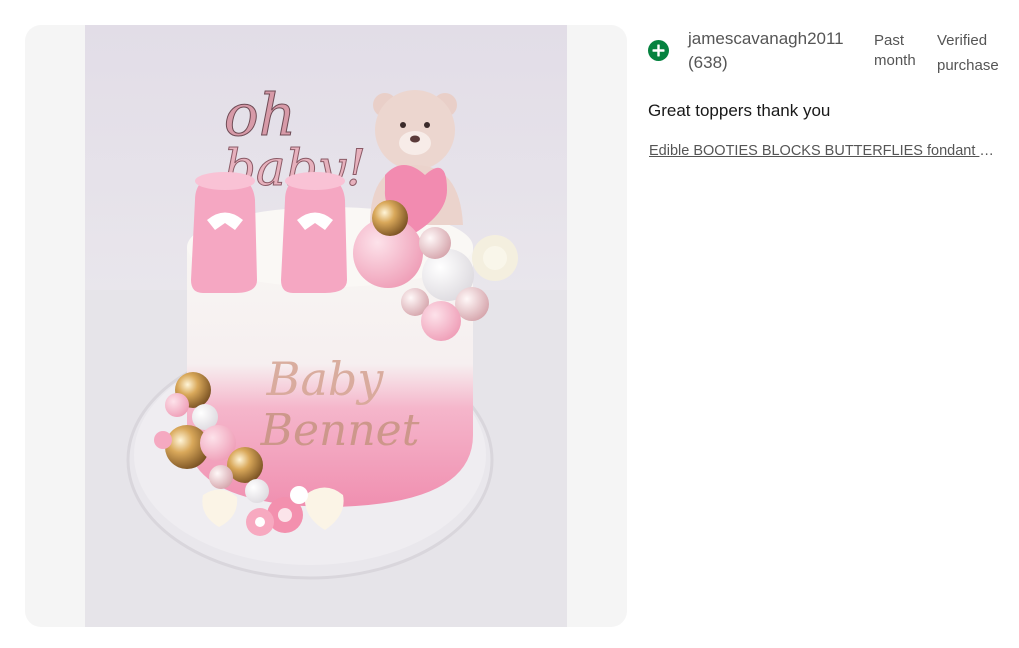 This screenshot has width=1019, height=648. Describe the element at coordinates (902, 51) in the screenshot. I see `review-time: Past month` at that location.